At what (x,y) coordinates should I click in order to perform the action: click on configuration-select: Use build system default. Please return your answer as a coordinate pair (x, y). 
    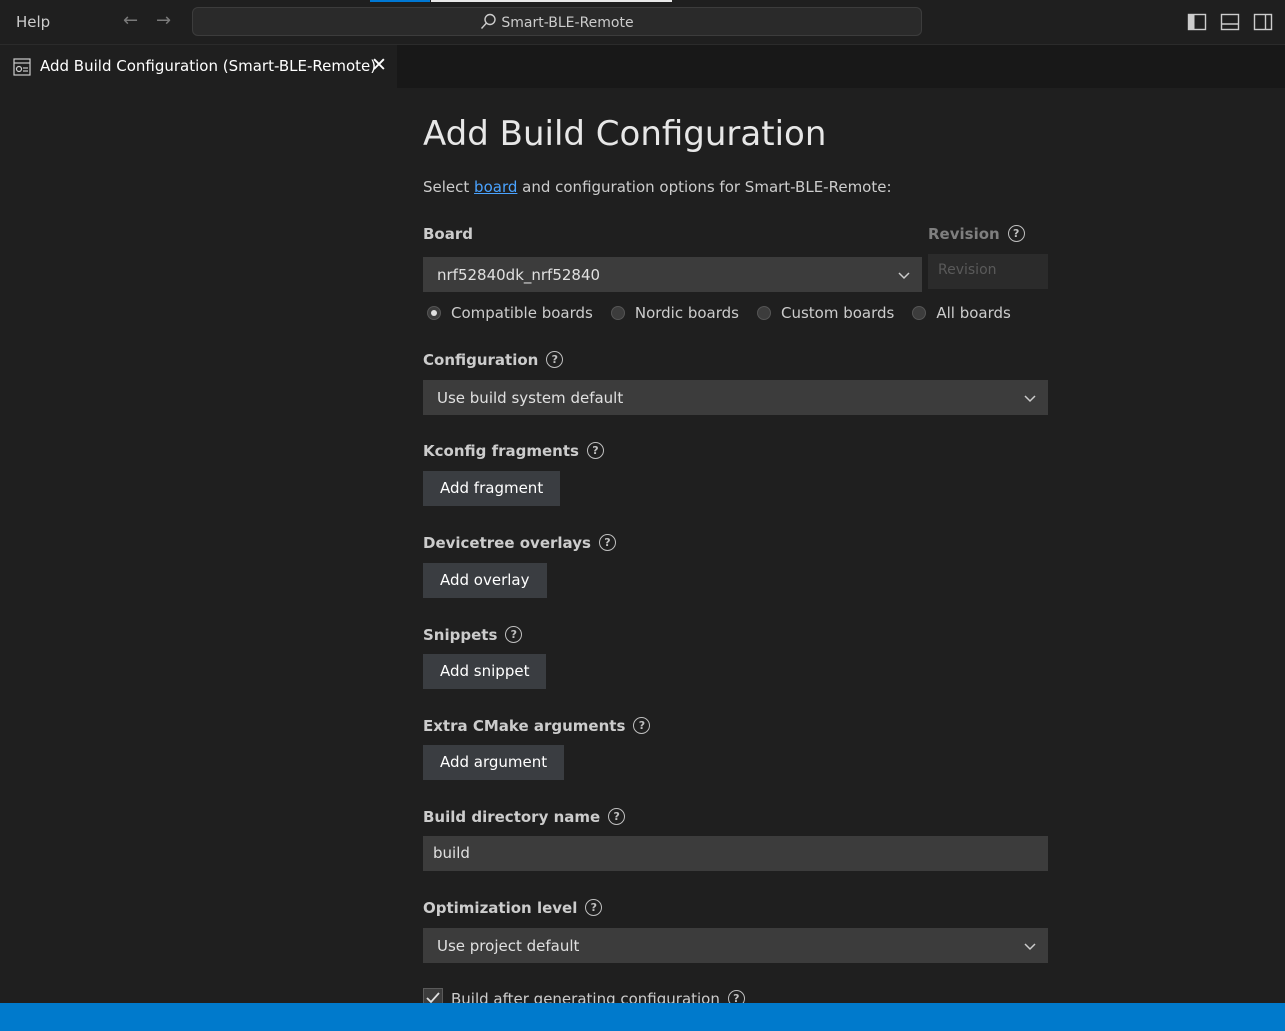
    Looking at the image, I should click on (735, 397).